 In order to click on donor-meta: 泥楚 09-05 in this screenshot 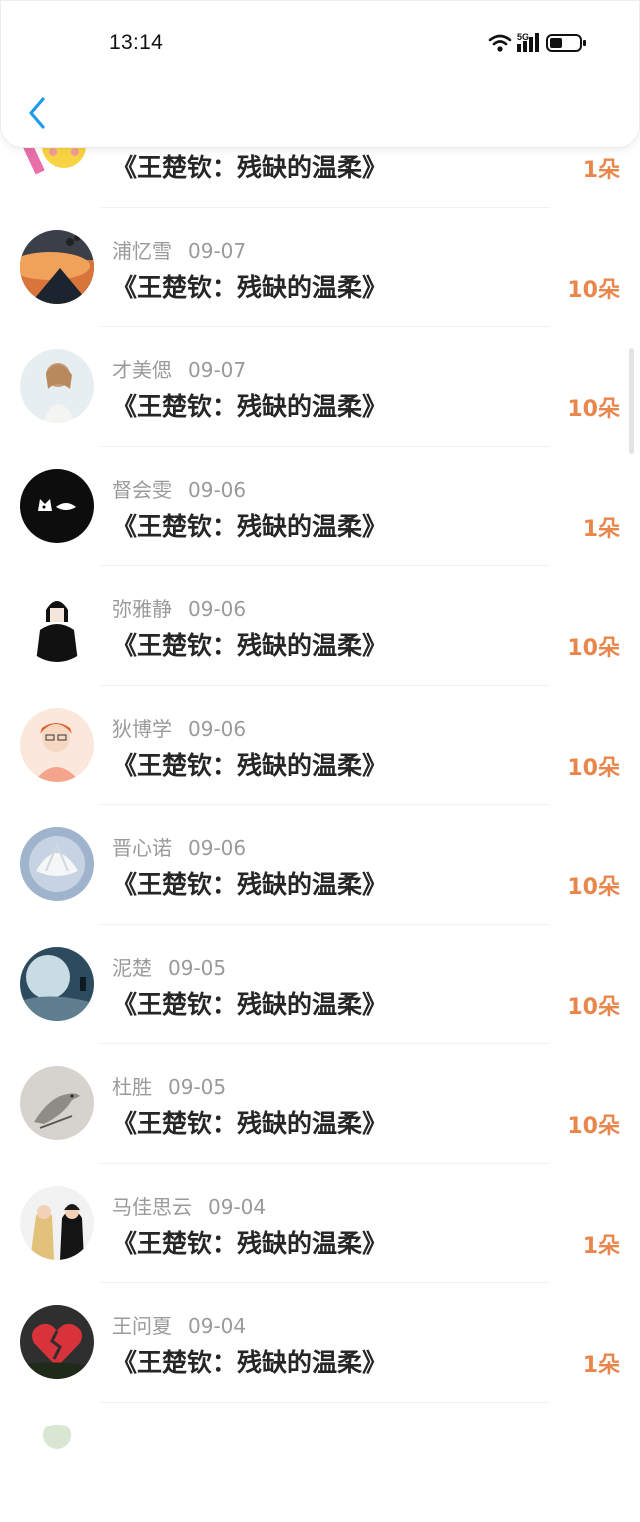, I will do `click(169, 966)`.